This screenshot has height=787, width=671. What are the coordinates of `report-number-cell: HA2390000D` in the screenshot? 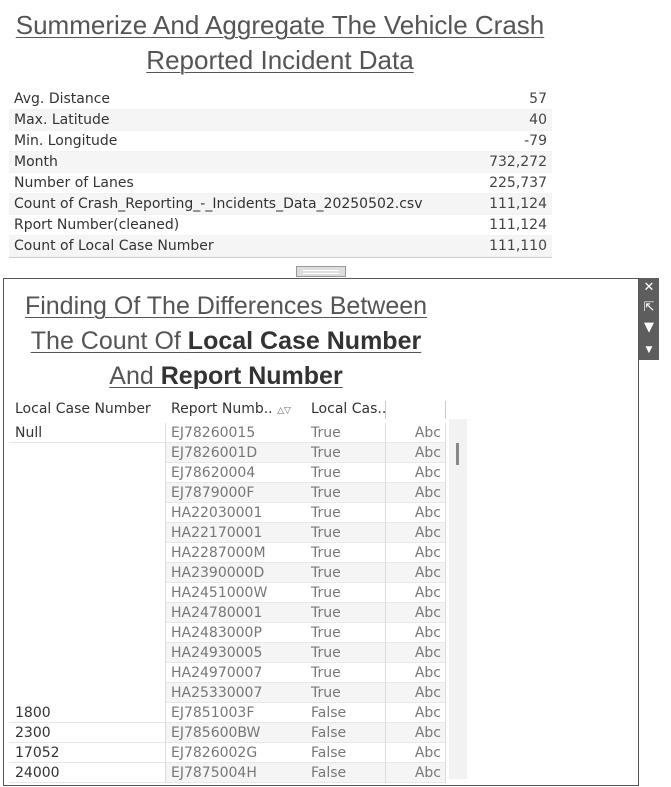 It's located at (218, 573).